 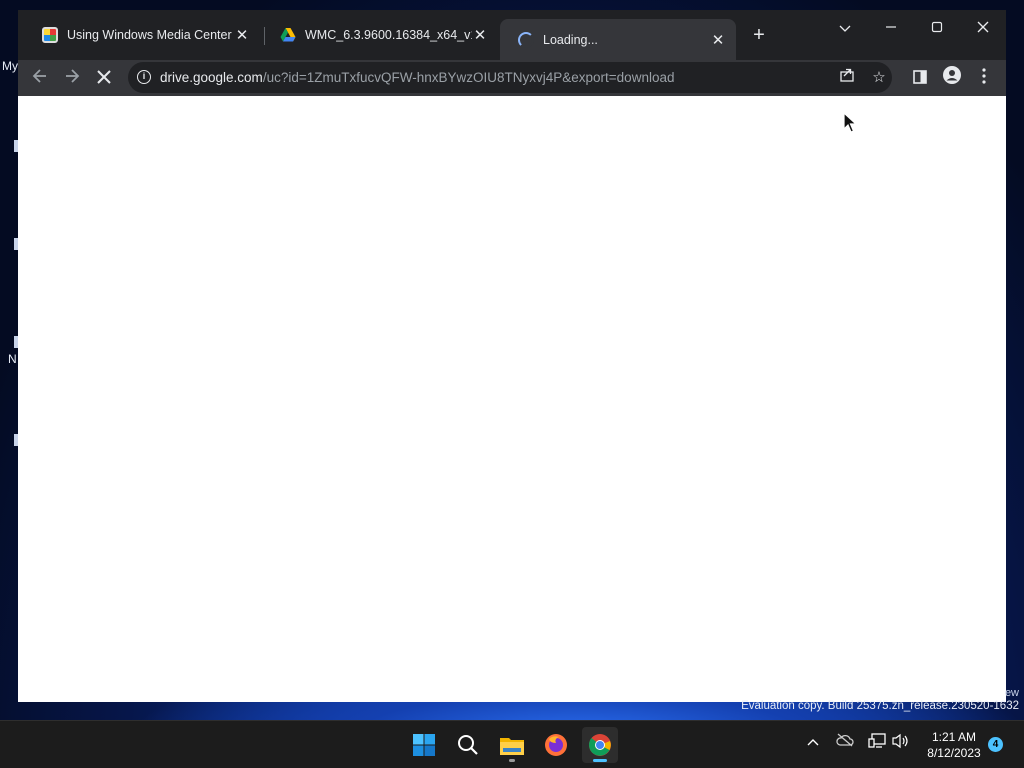 I want to click on url-host: drive.google.com, so click(x=211, y=77).